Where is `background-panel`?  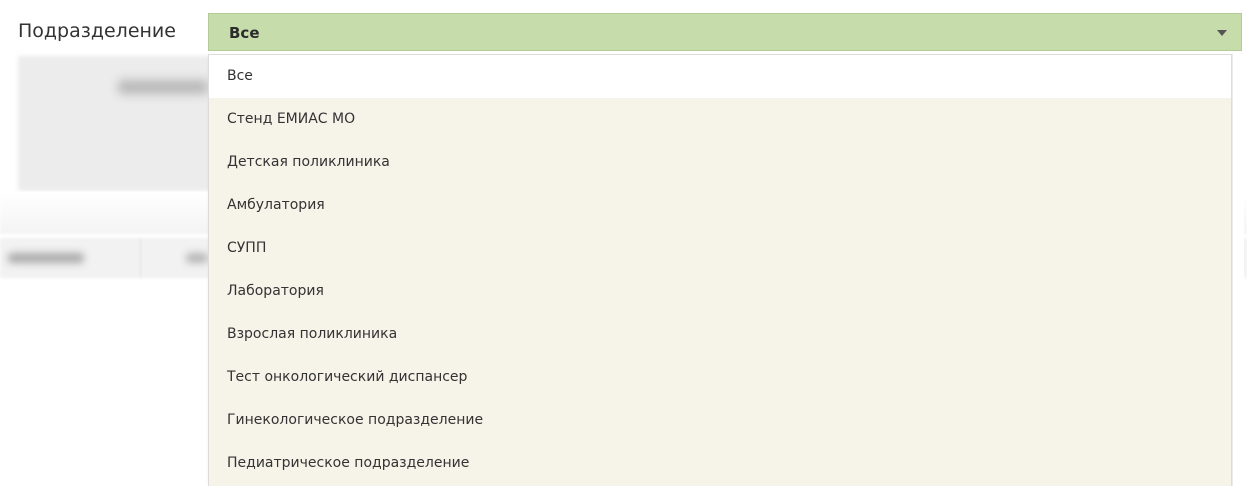 background-panel is located at coordinates (118, 123).